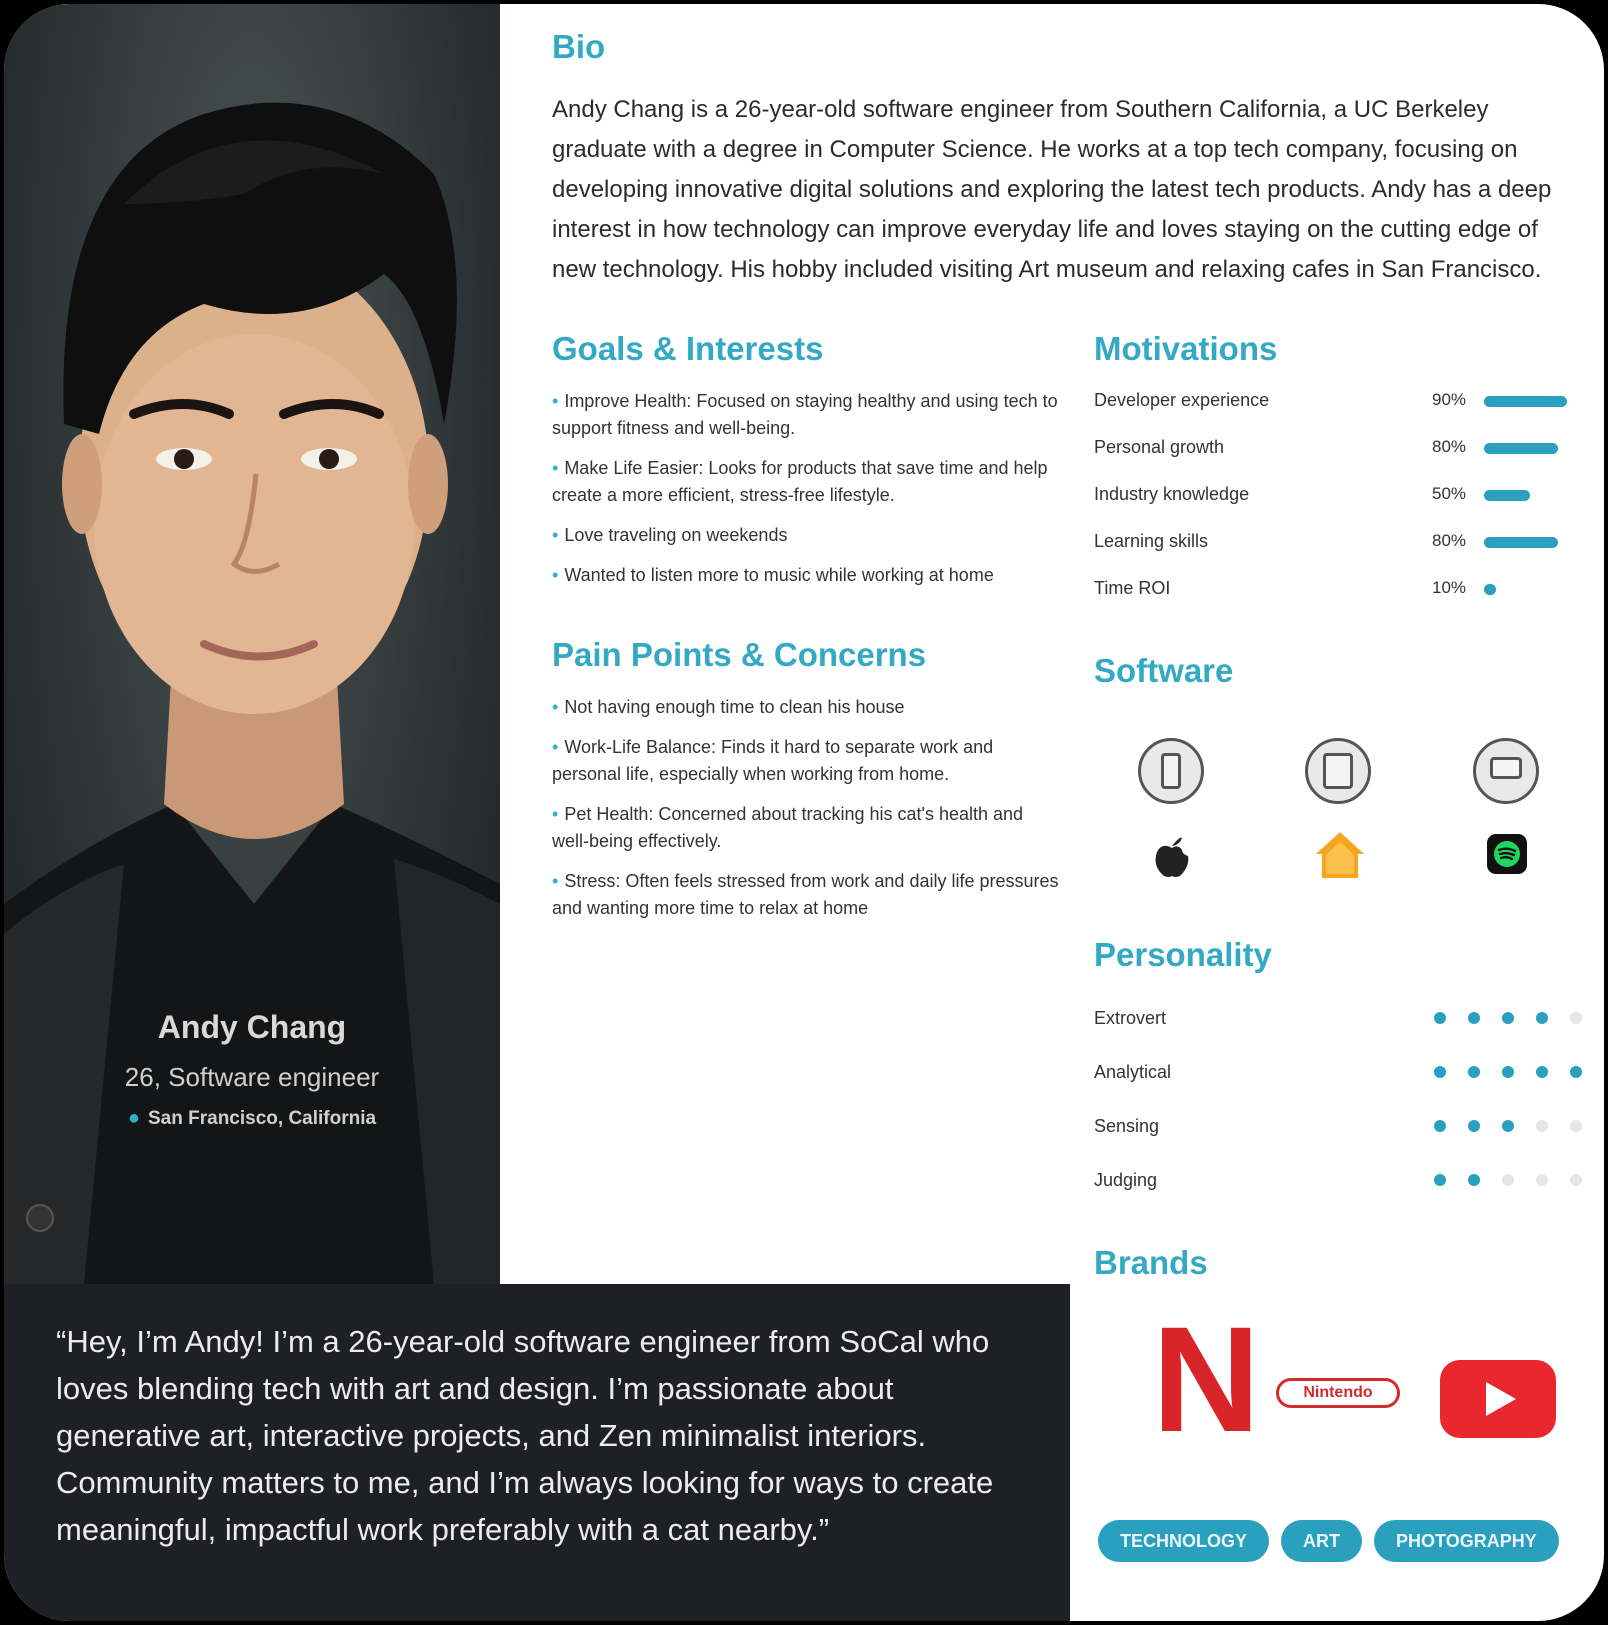 The image size is (1608, 1625). What do you see at coordinates (1182, 400) in the screenshot?
I see `motivation-label: Developer experience` at bounding box center [1182, 400].